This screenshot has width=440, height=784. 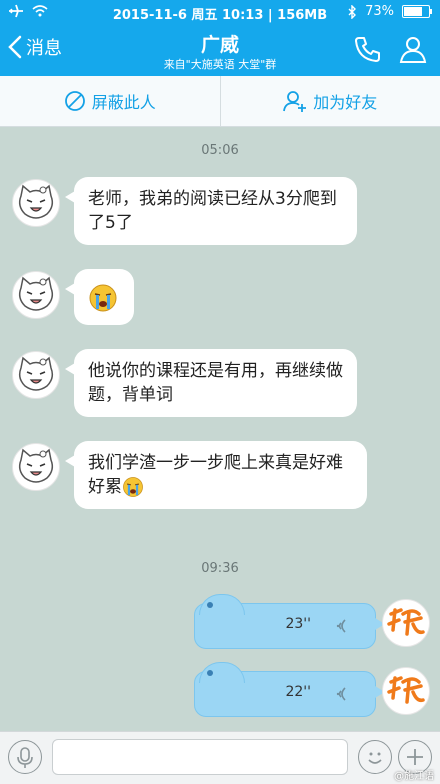 I want to click on message-bubble: 我们学渣一步一步爬上来真是好难好累, so click(x=220, y=475).